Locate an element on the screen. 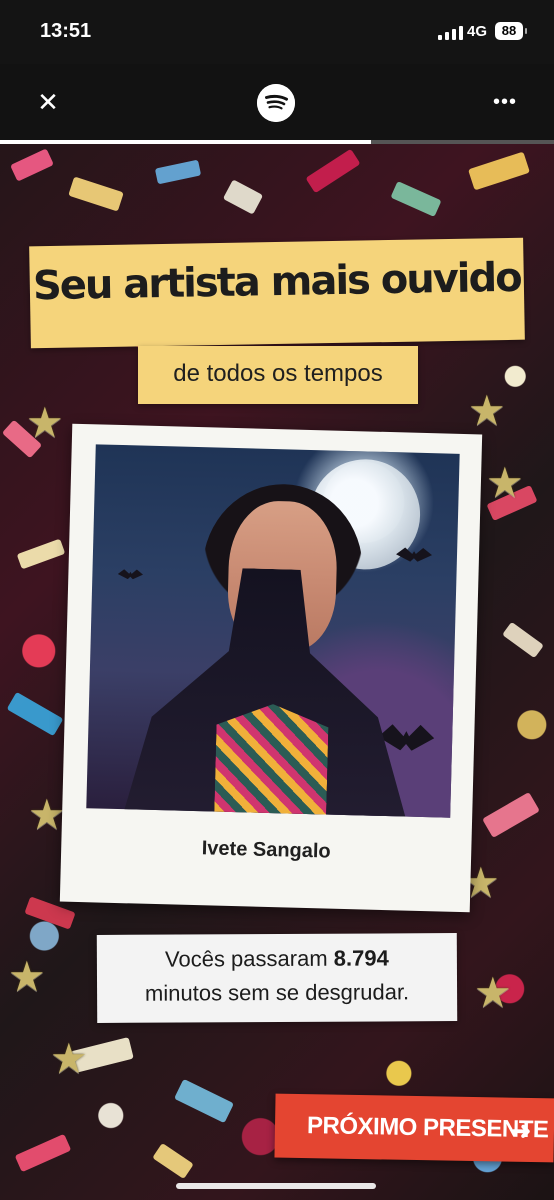  spotify-icon is located at coordinates (276, 103).